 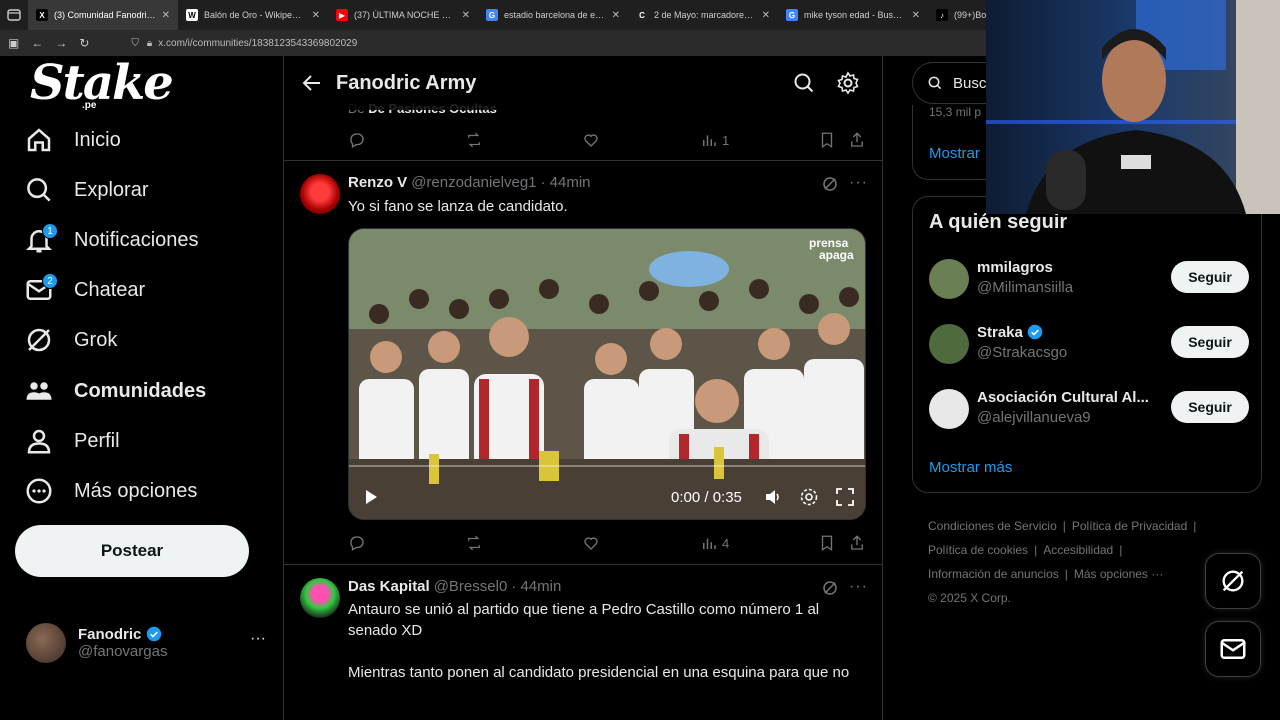 I want to click on views-icon: 1, so click(x=714, y=140).